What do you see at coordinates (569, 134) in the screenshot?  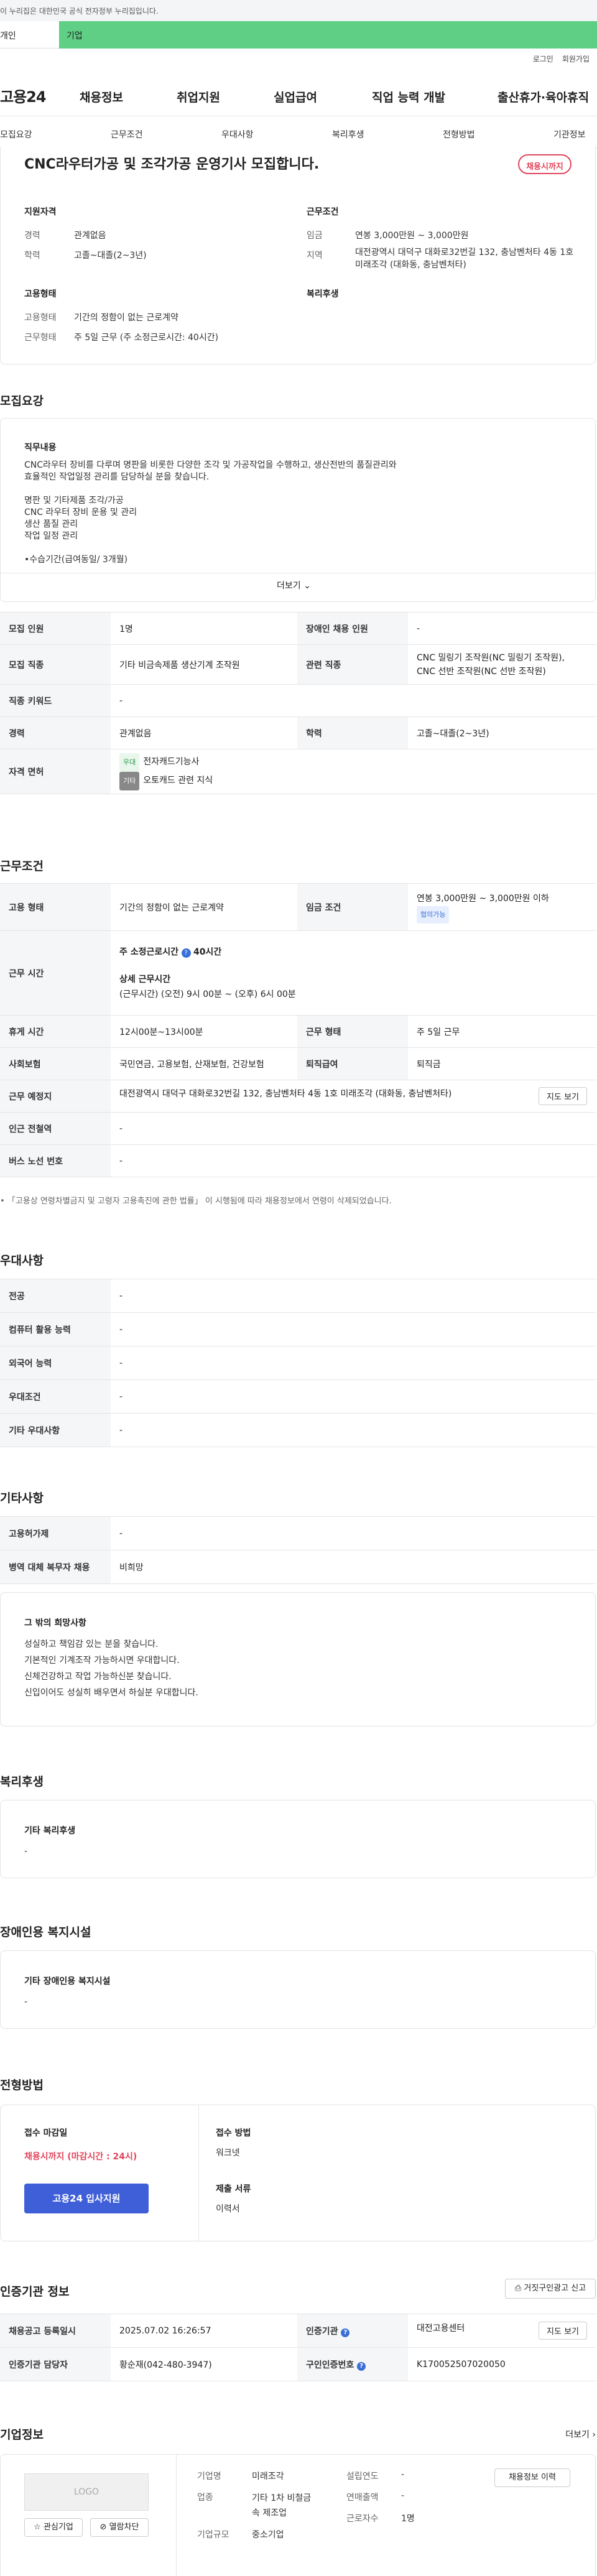 I see `anchor-agency: 기관정보` at bounding box center [569, 134].